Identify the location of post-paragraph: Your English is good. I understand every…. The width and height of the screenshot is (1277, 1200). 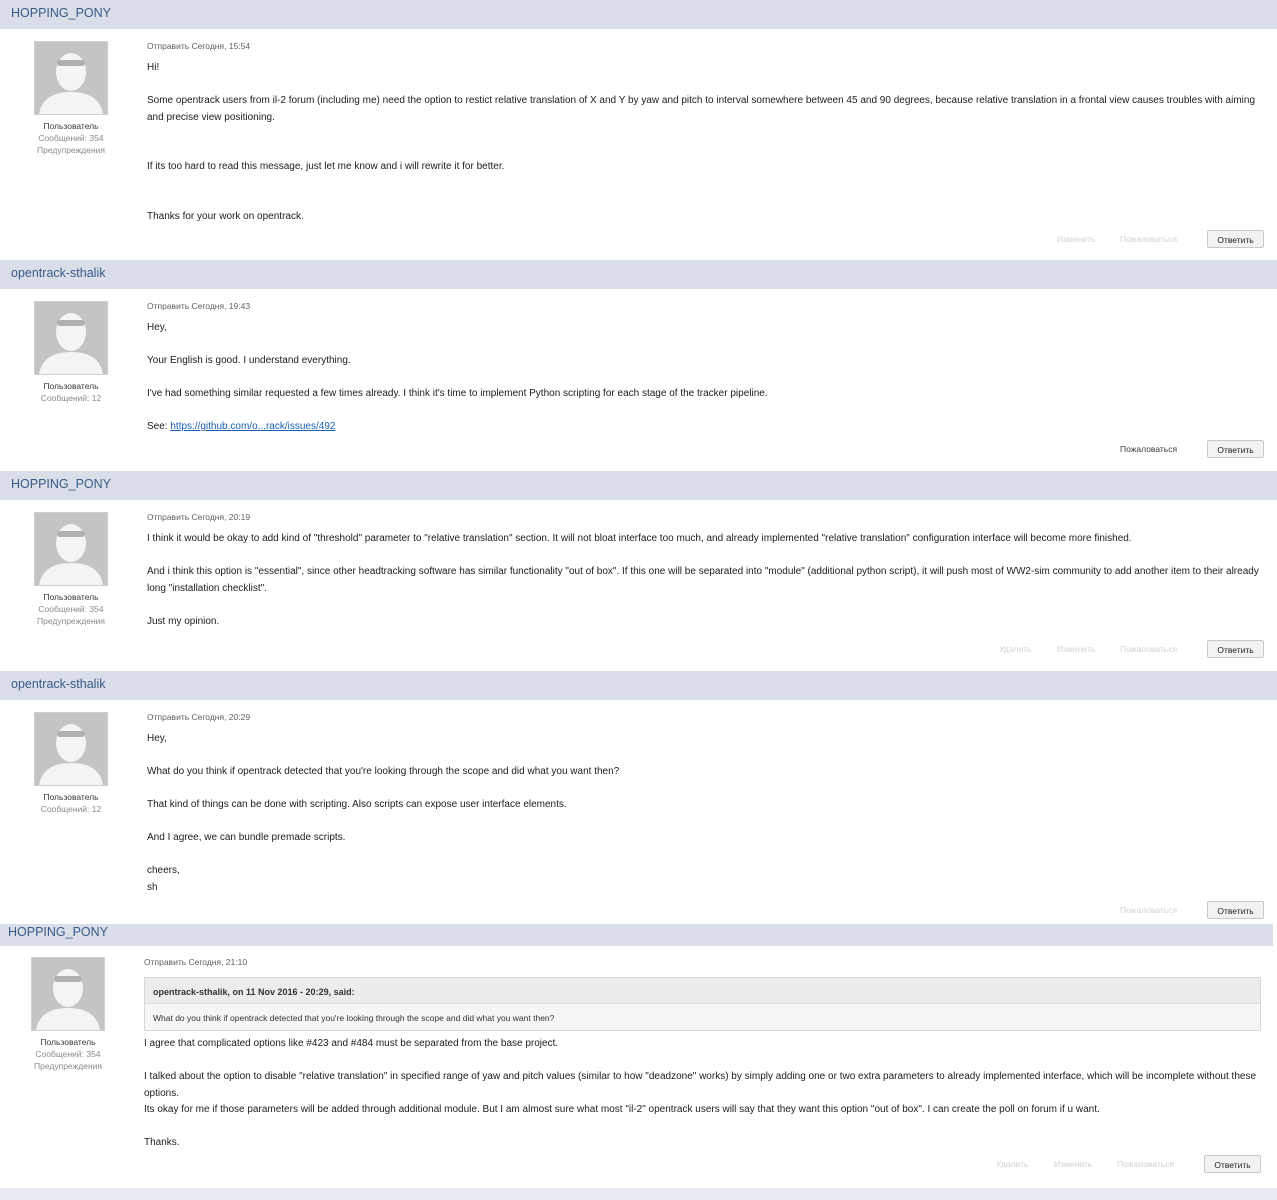
(249, 360).